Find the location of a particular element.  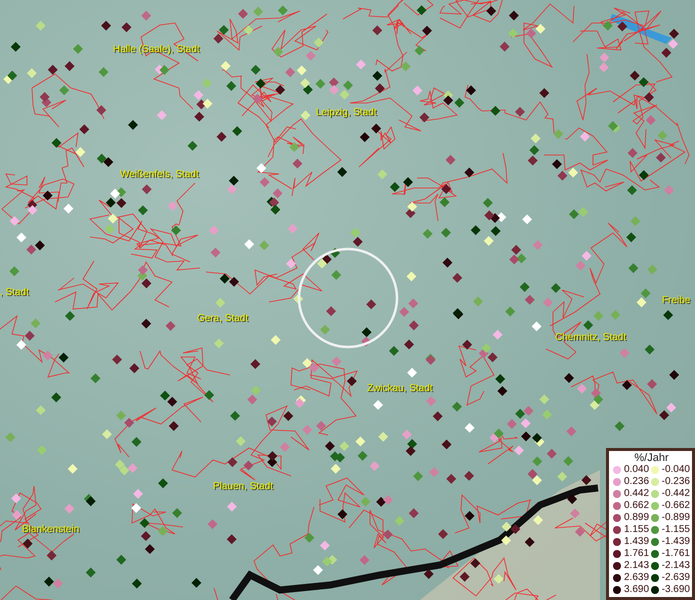

legend-value: 1.155 is located at coordinates (637, 529).